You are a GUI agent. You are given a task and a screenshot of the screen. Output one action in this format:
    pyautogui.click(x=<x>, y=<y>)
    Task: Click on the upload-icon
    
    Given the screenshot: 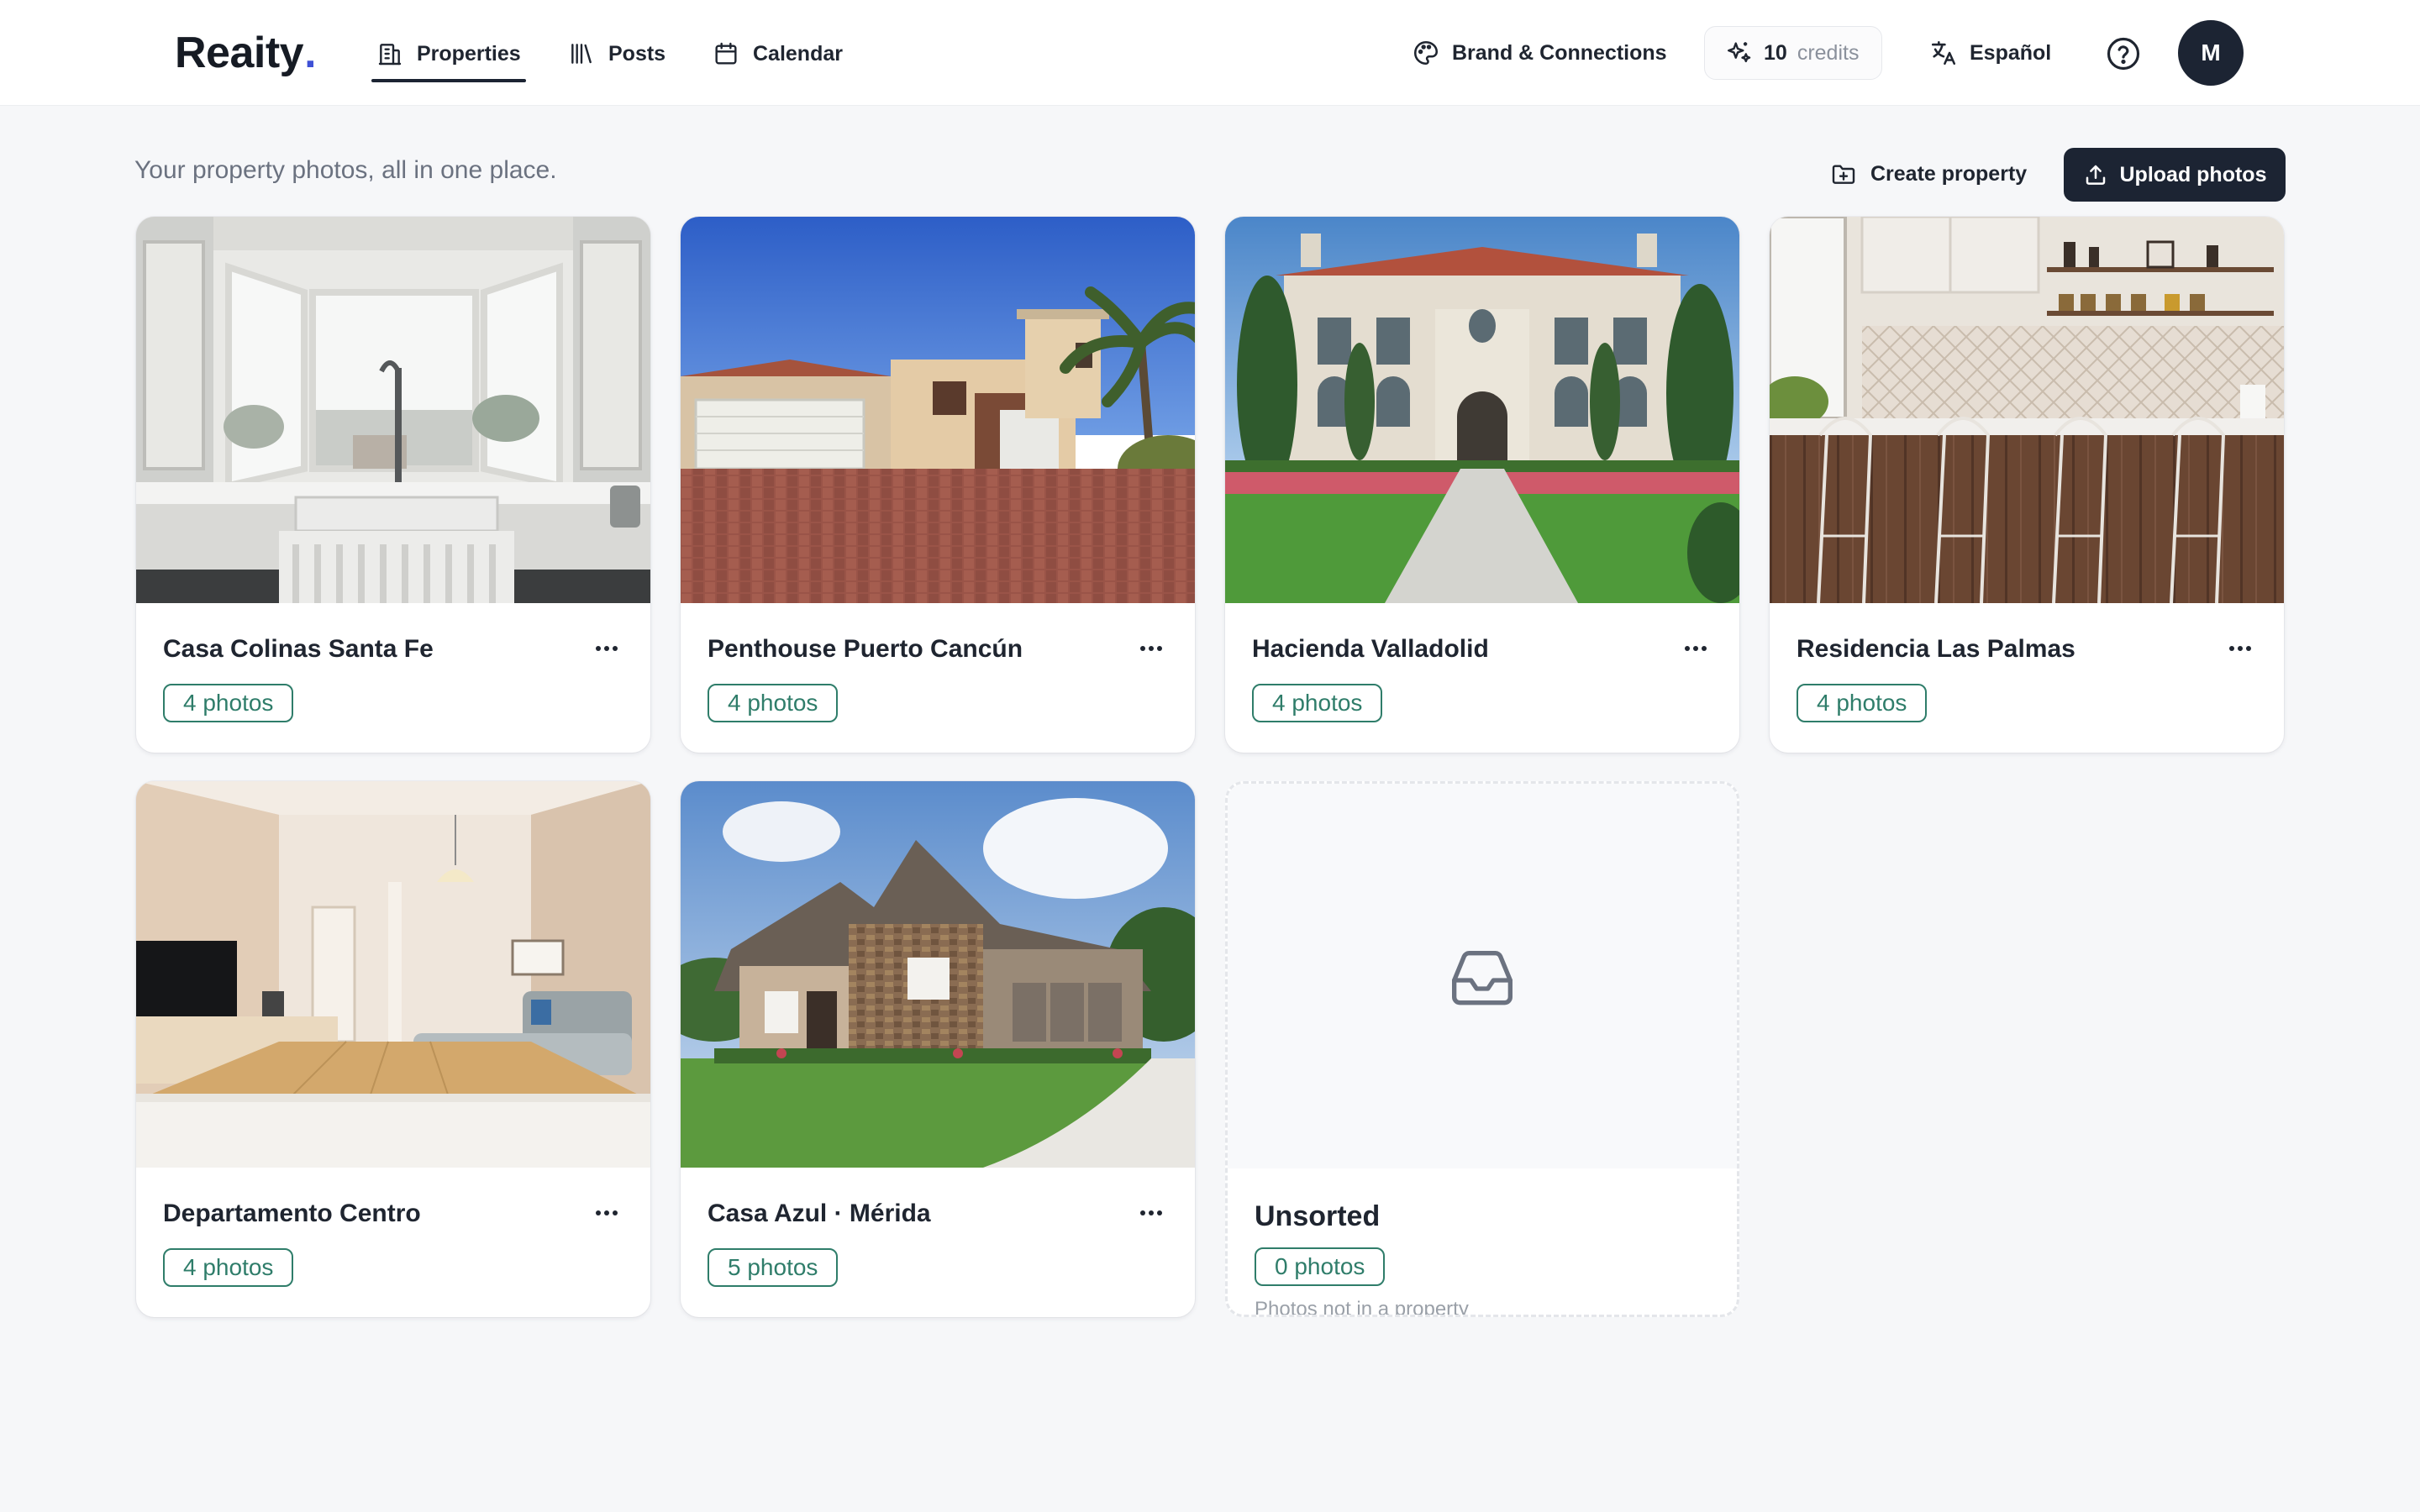 What is the action you would take?
    pyautogui.click(x=2095, y=175)
    